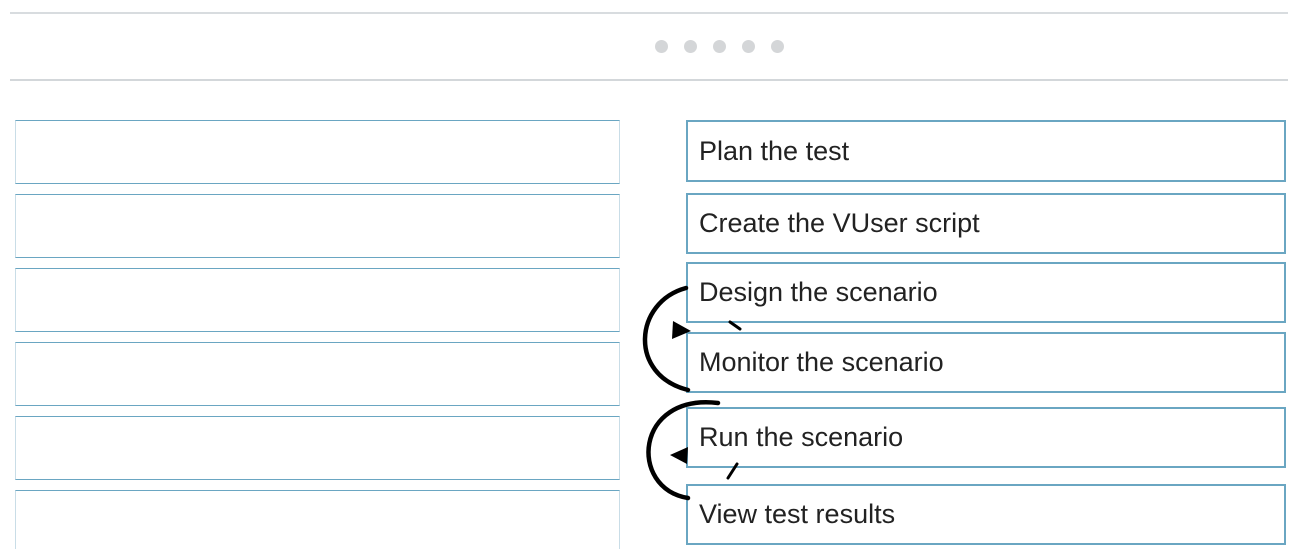  What do you see at coordinates (986, 151) in the screenshot?
I see `action-item-plan-test: Plan the test` at bounding box center [986, 151].